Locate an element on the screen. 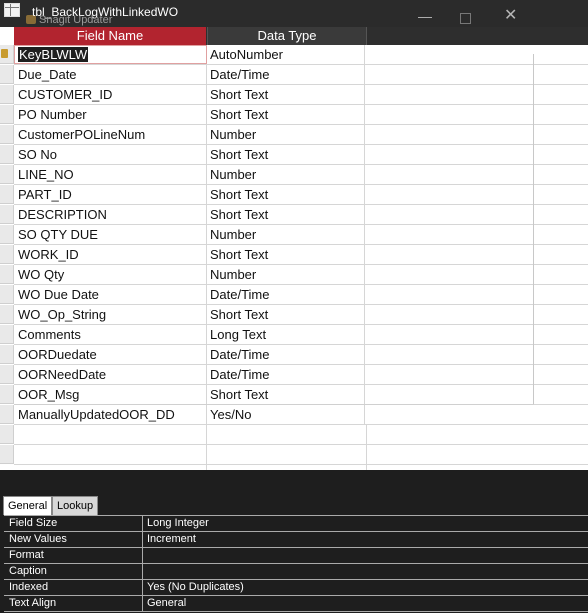  field-row: LINE_NO Number is located at coordinates (301, 175).